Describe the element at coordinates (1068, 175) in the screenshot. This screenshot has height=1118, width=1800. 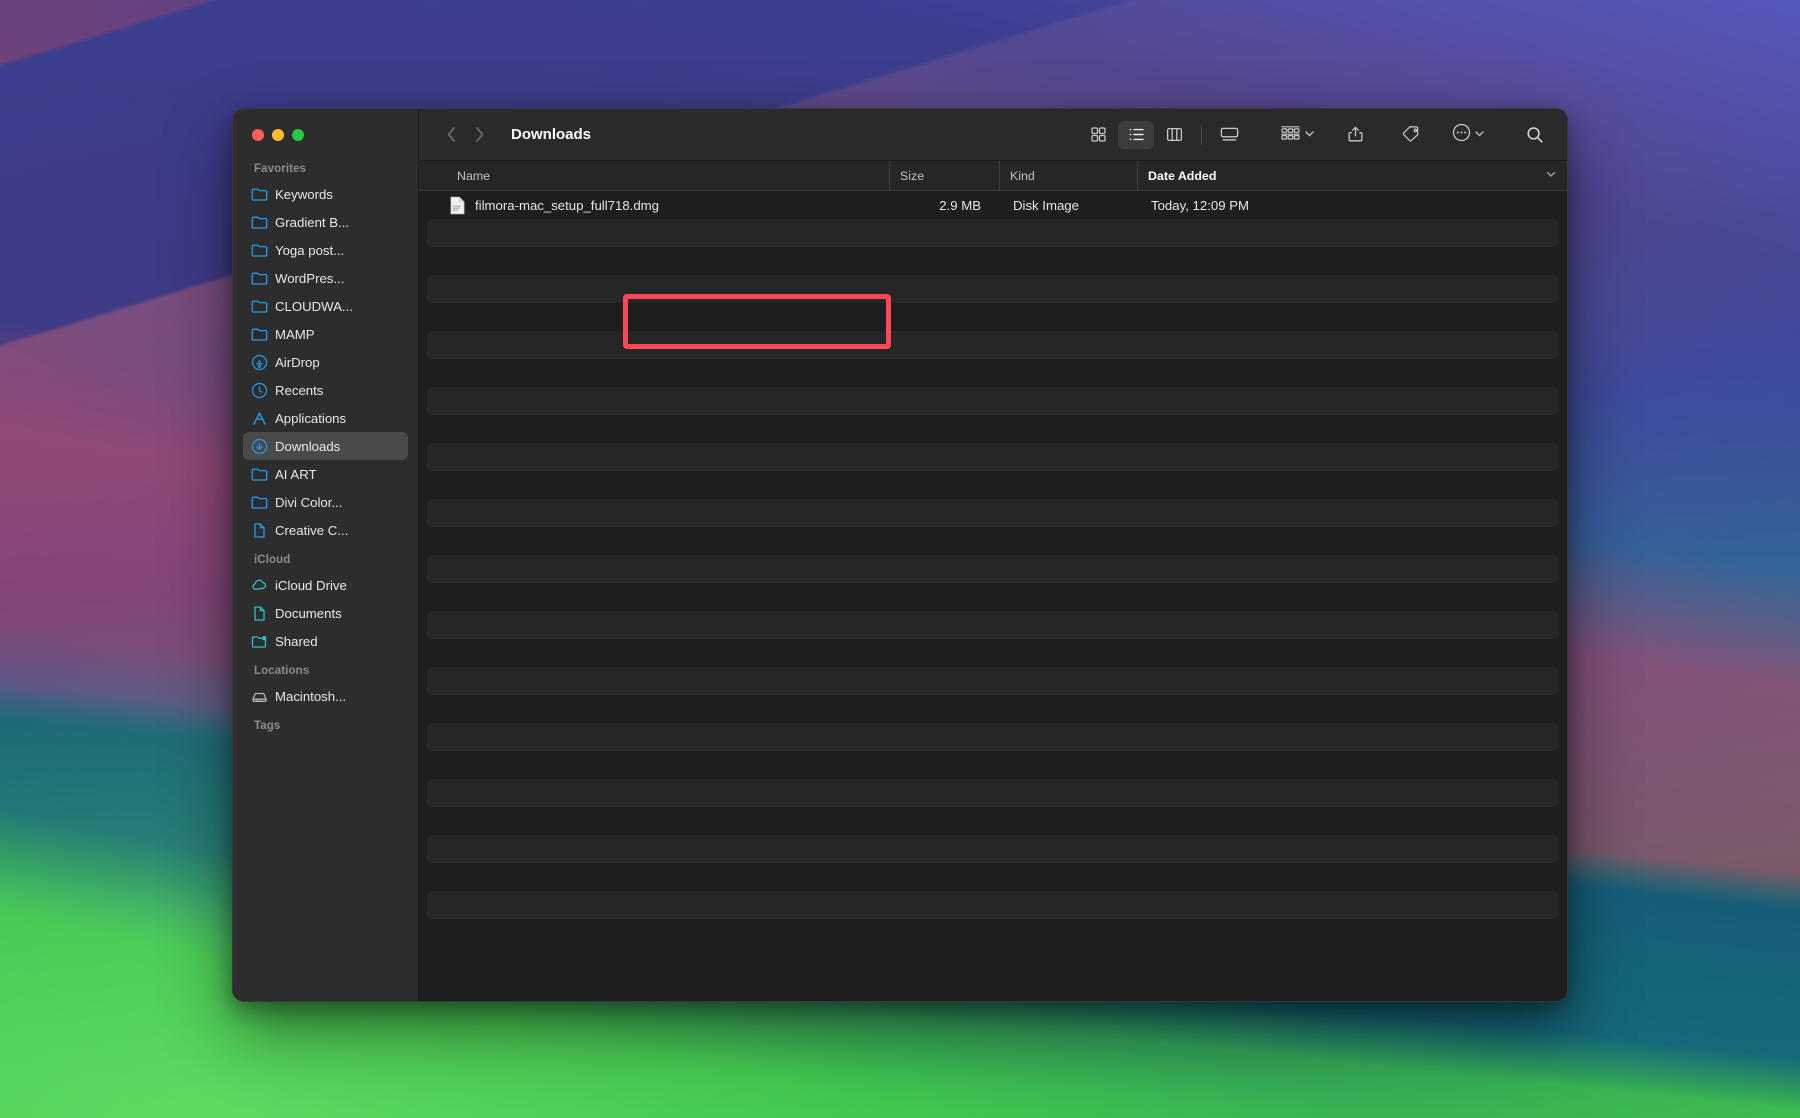
I see `column-header-kind: Kind` at that location.